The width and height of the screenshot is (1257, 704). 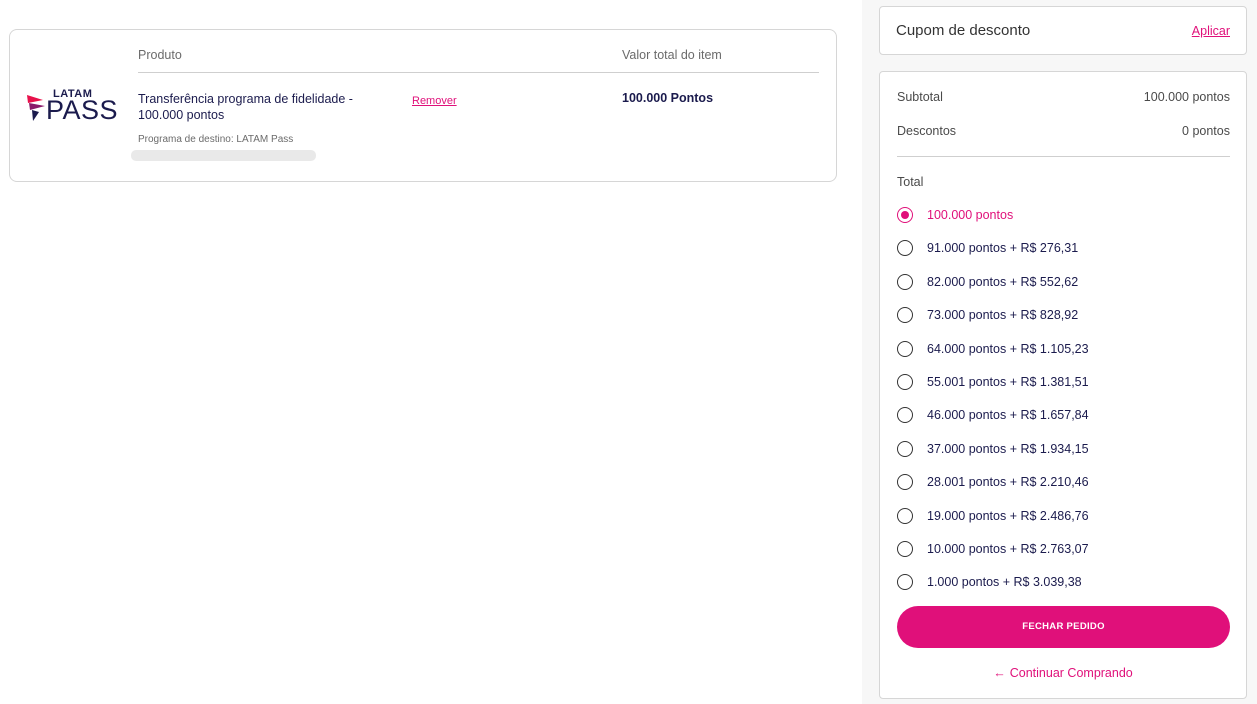 What do you see at coordinates (1063, 131) in the screenshot?
I see `discount-row: Descontos 0 pontos` at bounding box center [1063, 131].